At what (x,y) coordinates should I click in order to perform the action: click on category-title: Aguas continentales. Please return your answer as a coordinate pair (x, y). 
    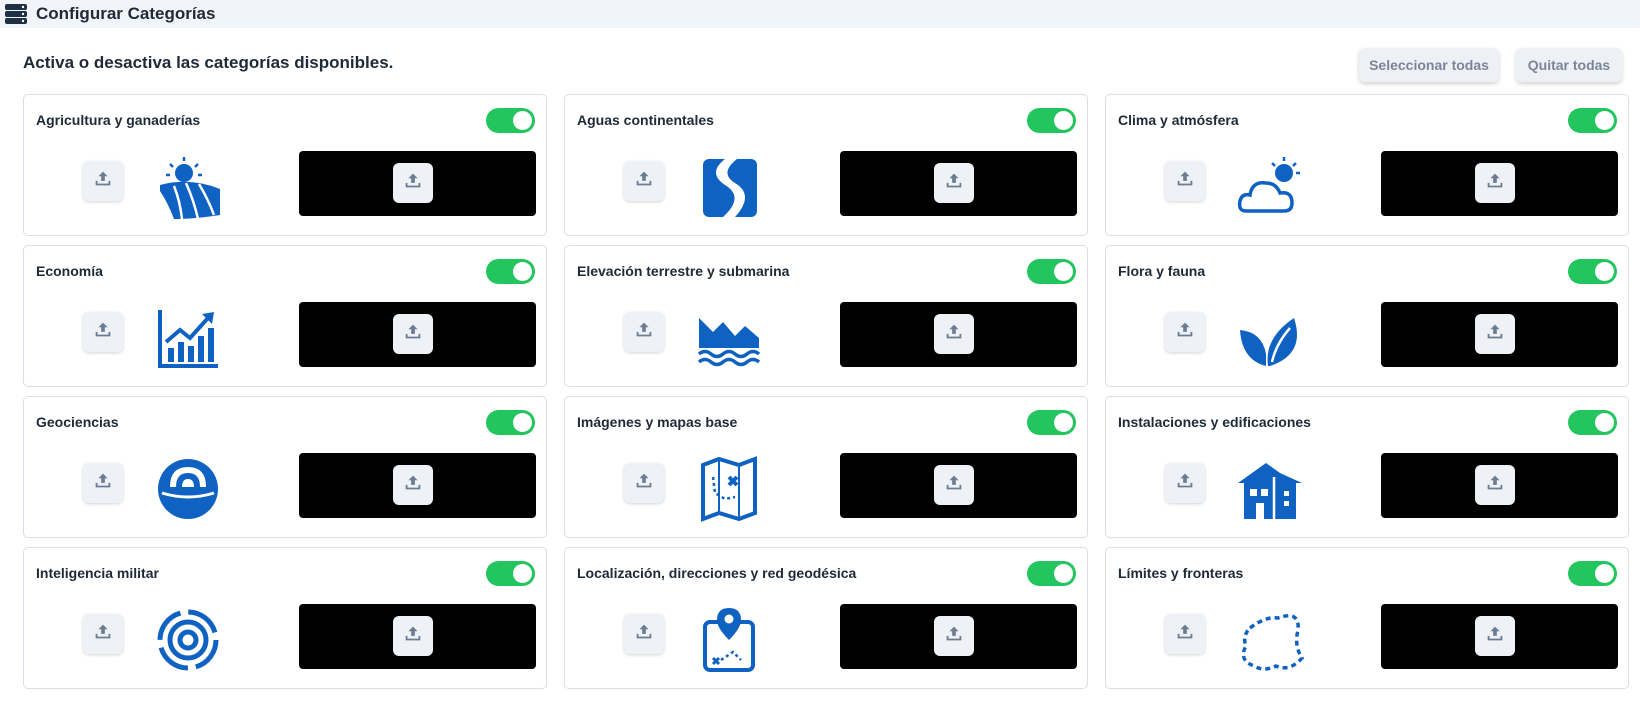
    Looking at the image, I should click on (645, 120).